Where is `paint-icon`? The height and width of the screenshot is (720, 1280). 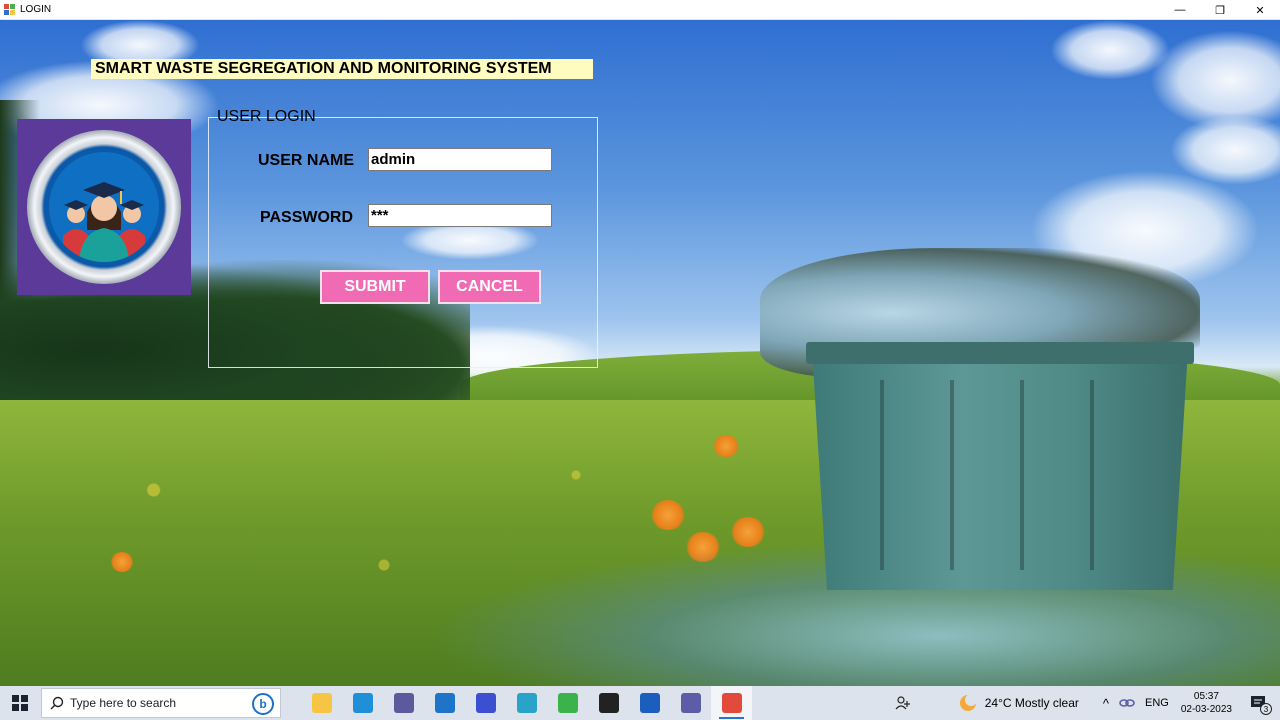
paint-icon is located at coordinates (403, 703).